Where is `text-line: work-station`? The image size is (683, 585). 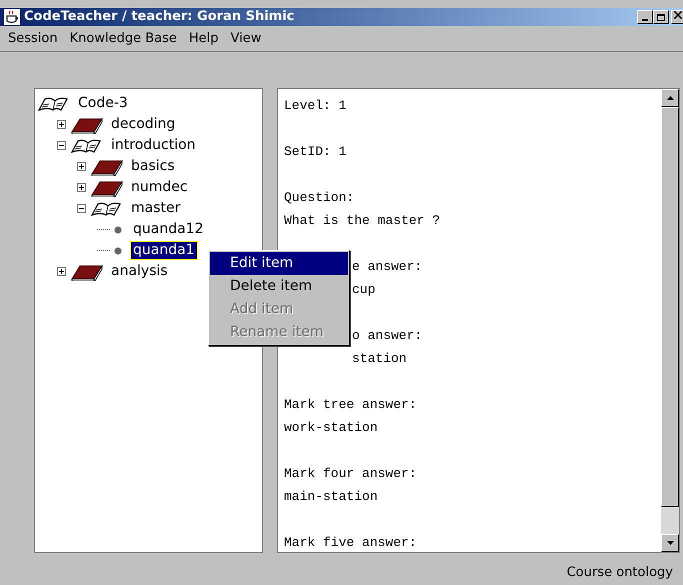 text-line: work-station is located at coordinates (331, 427).